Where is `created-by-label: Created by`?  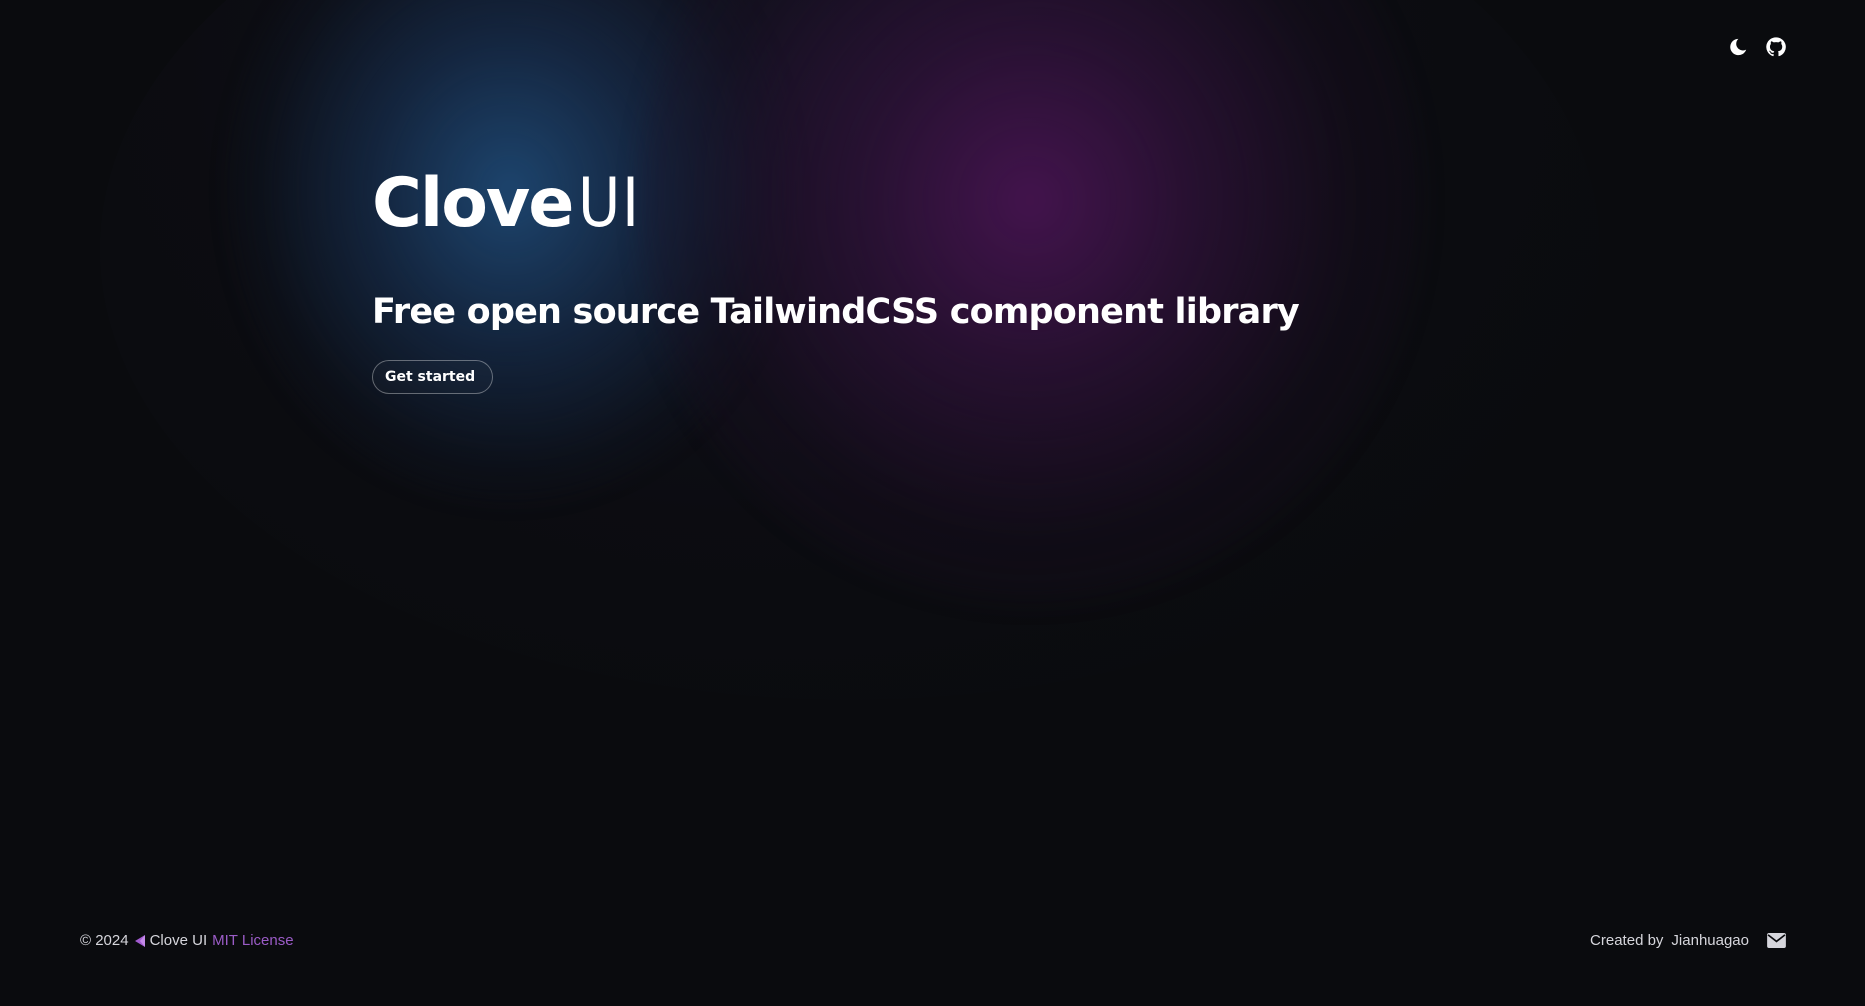 created-by-label: Created by is located at coordinates (1627, 940).